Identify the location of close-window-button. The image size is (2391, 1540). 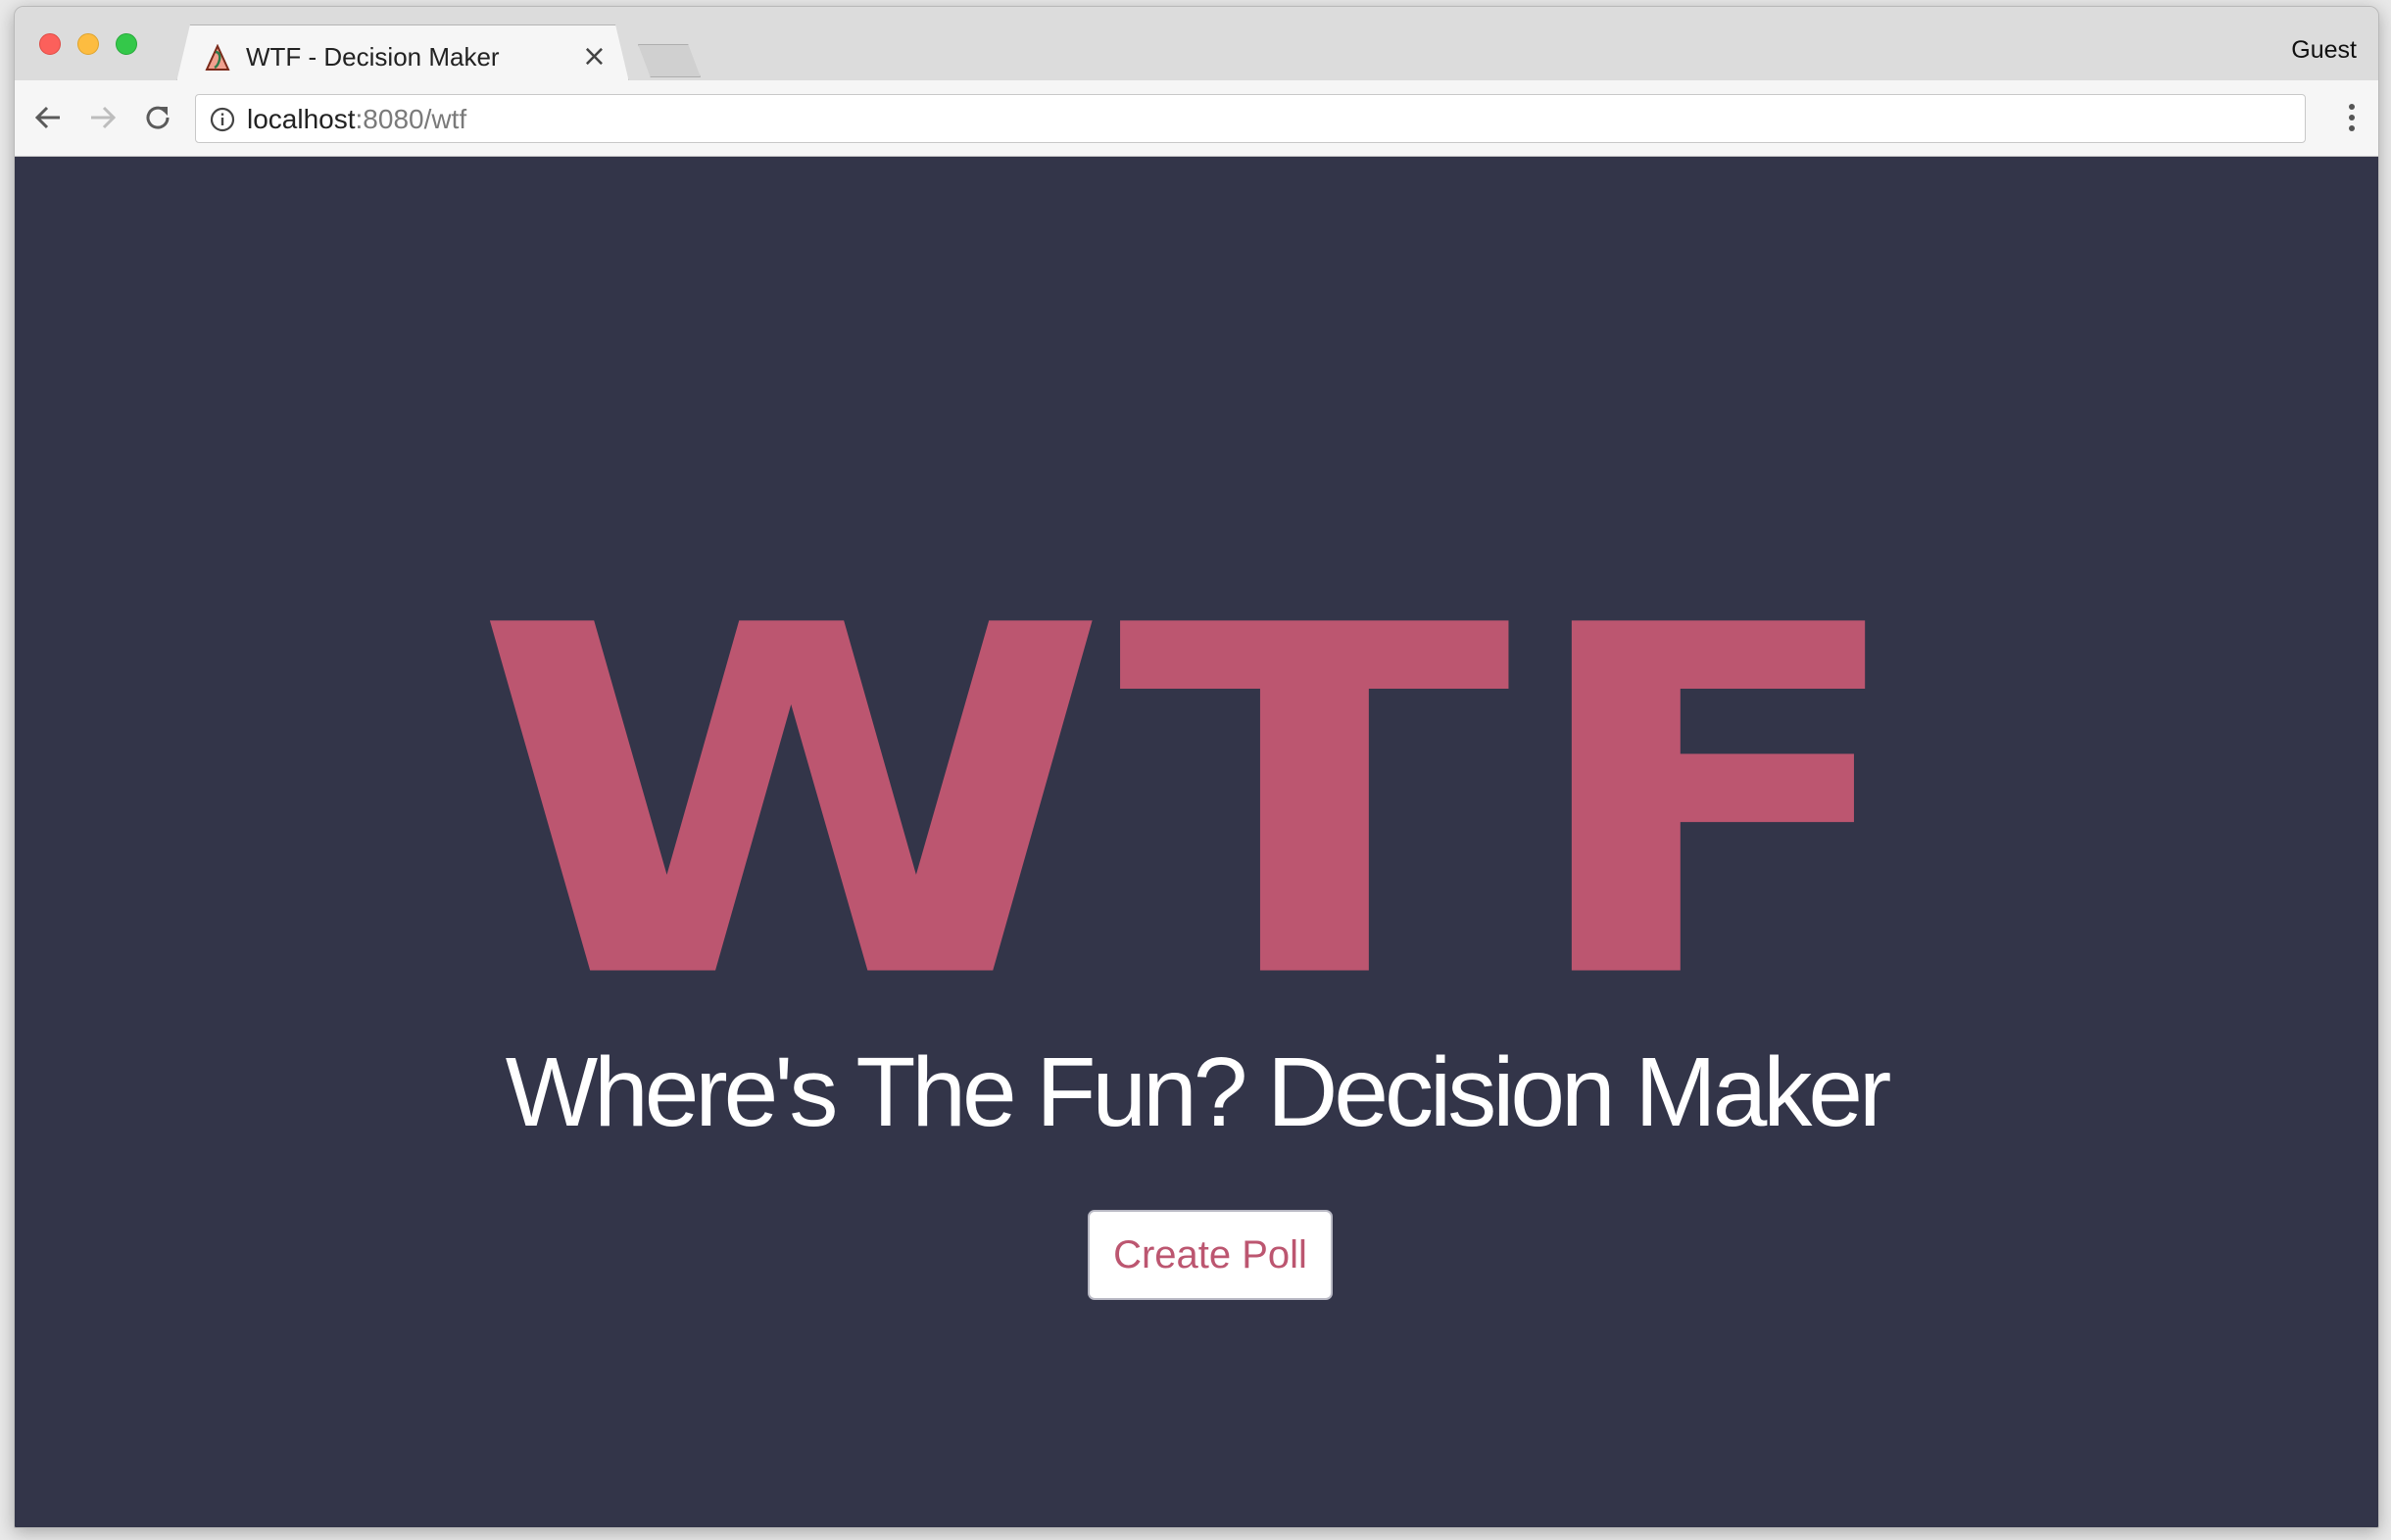
(50, 44).